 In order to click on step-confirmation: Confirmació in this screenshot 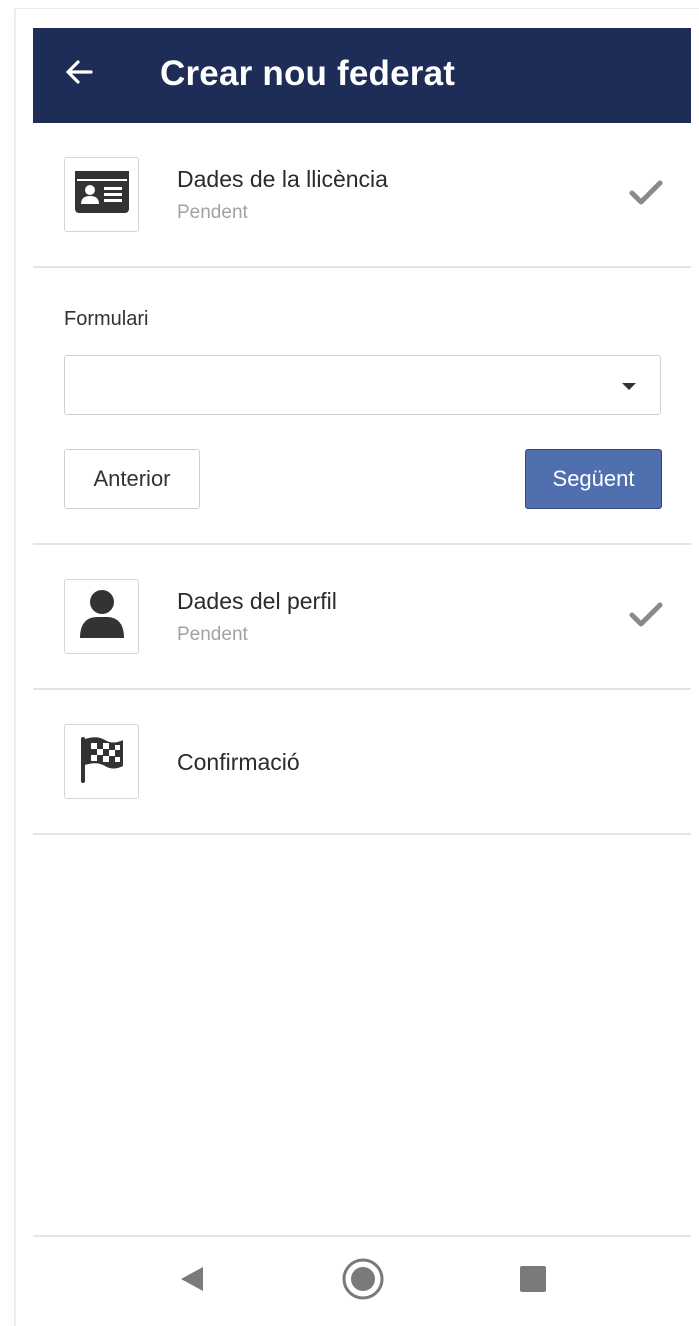, I will do `click(362, 761)`.